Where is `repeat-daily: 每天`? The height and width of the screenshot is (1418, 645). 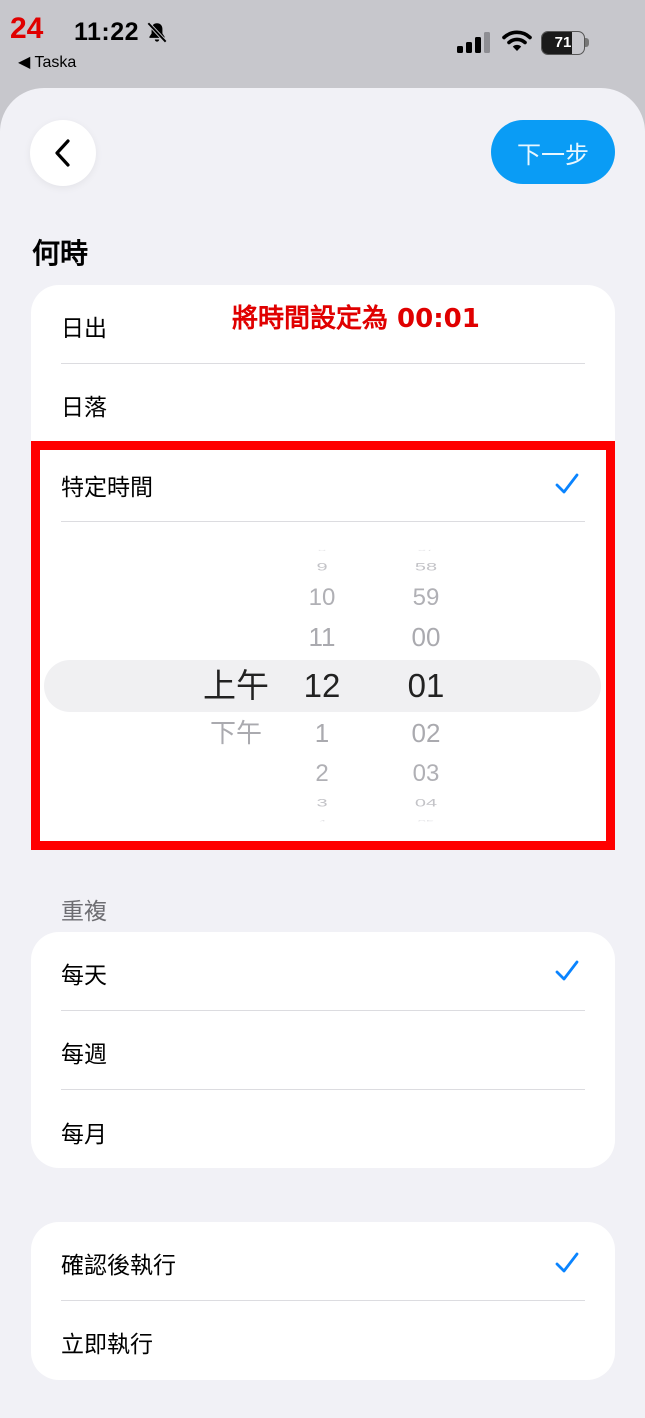
repeat-daily: 每天 is located at coordinates (323, 973).